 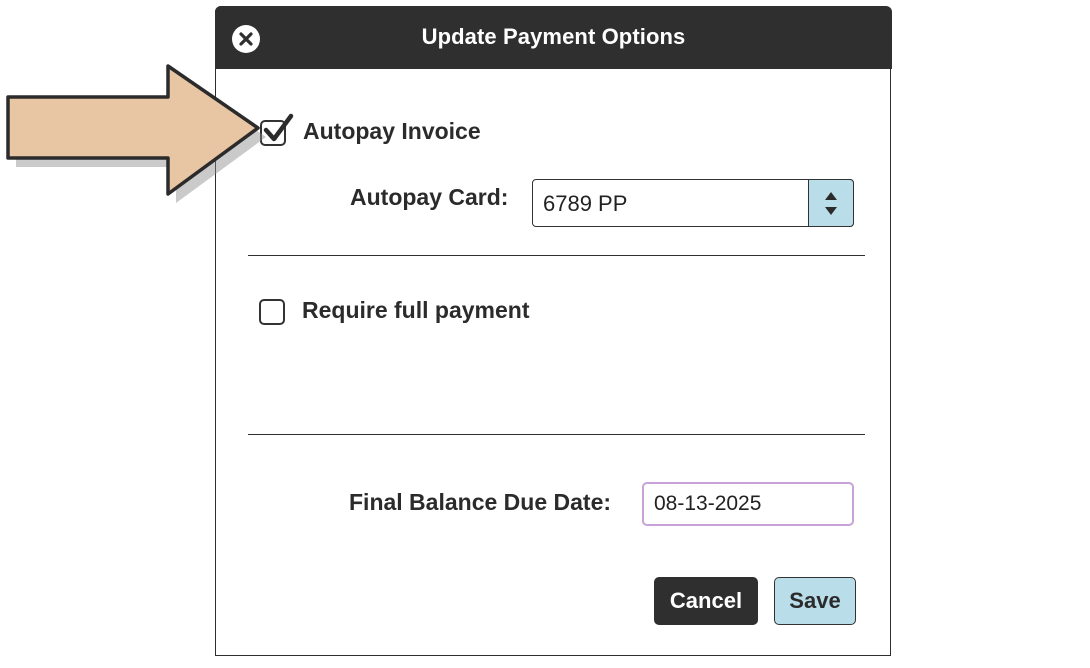 I want to click on autopay-card-select: 6789 PP, so click(x=693, y=203).